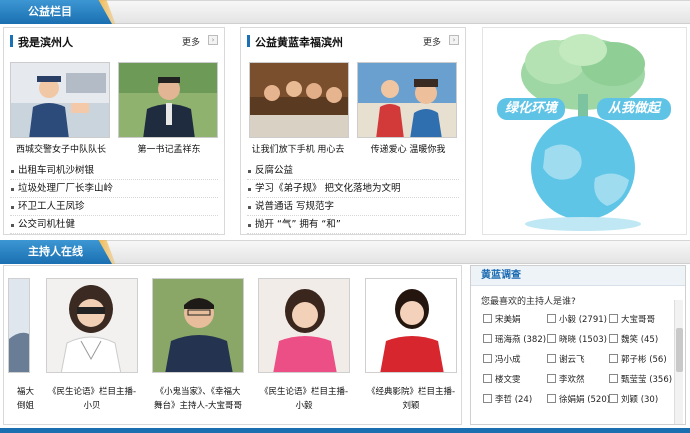  Describe the element at coordinates (25, 406) in the screenshot. I see `host-caption-line2: 倒姐` at that location.